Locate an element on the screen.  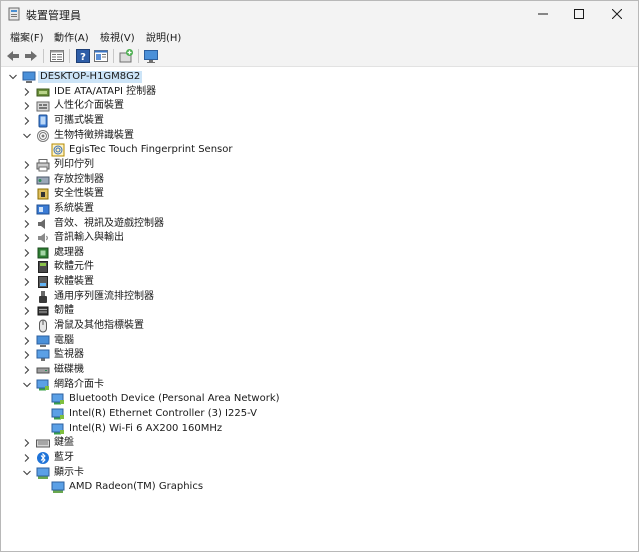
tree-category-label: 人性化介面裝置 is located at coordinates (89, 106).